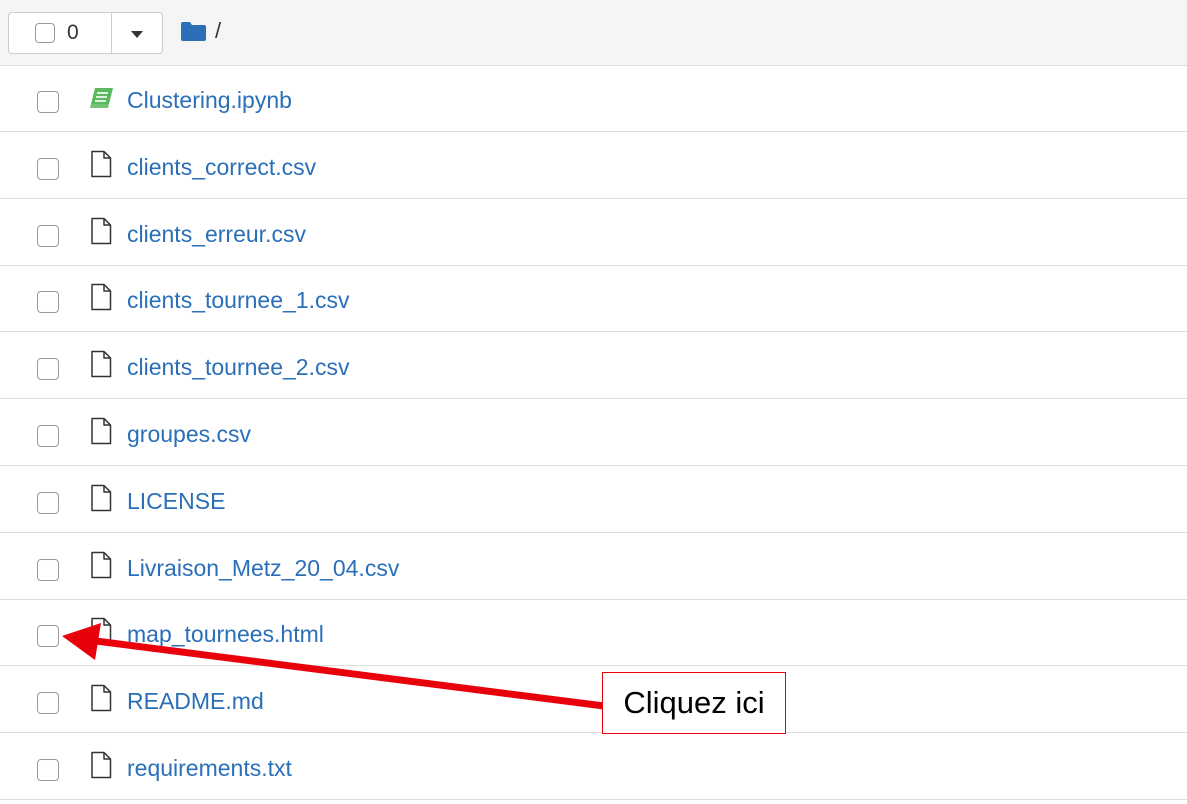 The image size is (1187, 804). I want to click on file-name-link: clients_tournee_2.csv, so click(238, 367).